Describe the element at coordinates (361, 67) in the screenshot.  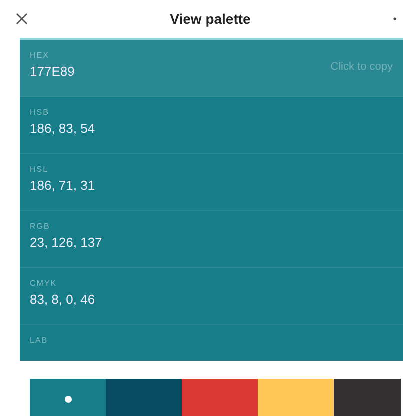
I see `copy-hint: Click to copy` at that location.